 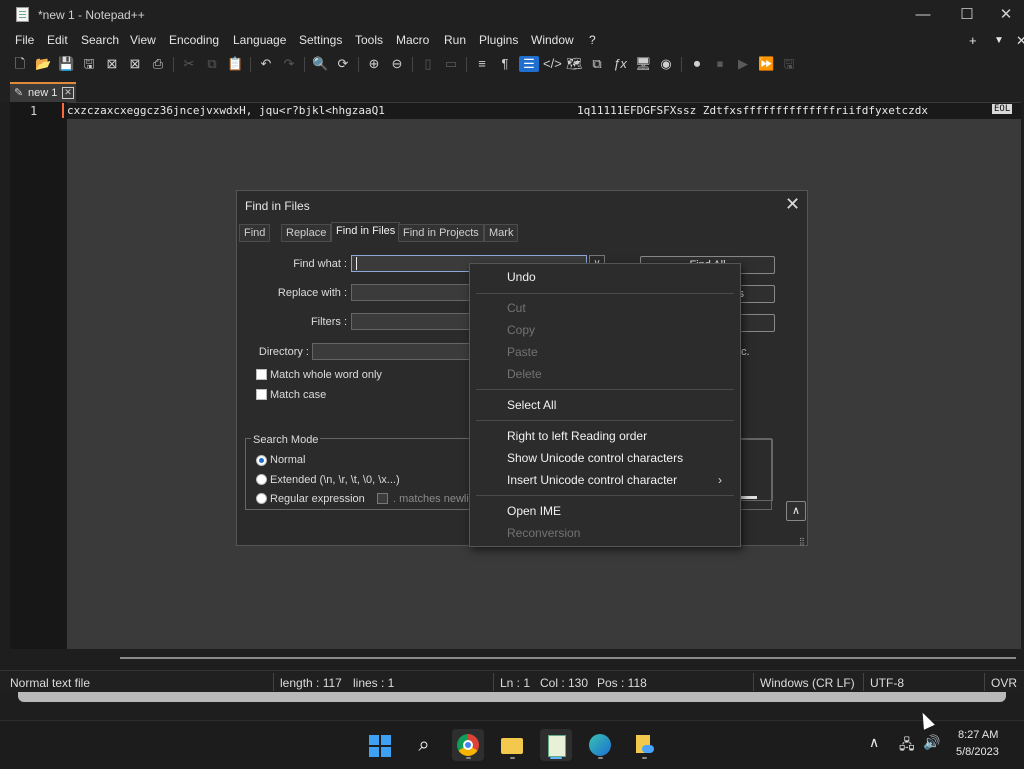 I want to click on indent-guide-icon: ☰, so click(x=529, y=64).